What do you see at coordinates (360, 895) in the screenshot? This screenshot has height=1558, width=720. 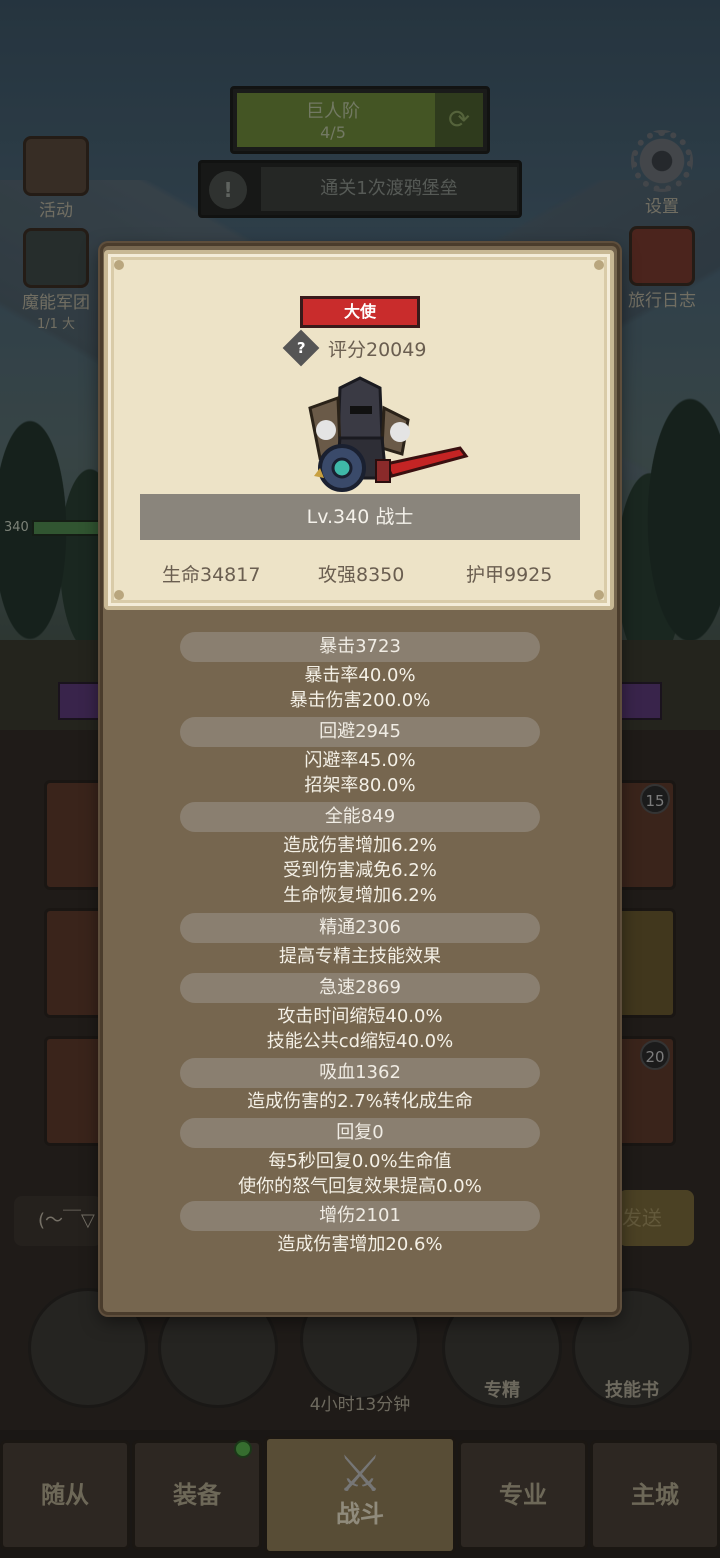 I see `versatility-healing: 生命恢复增加6.2%` at bounding box center [360, 895].